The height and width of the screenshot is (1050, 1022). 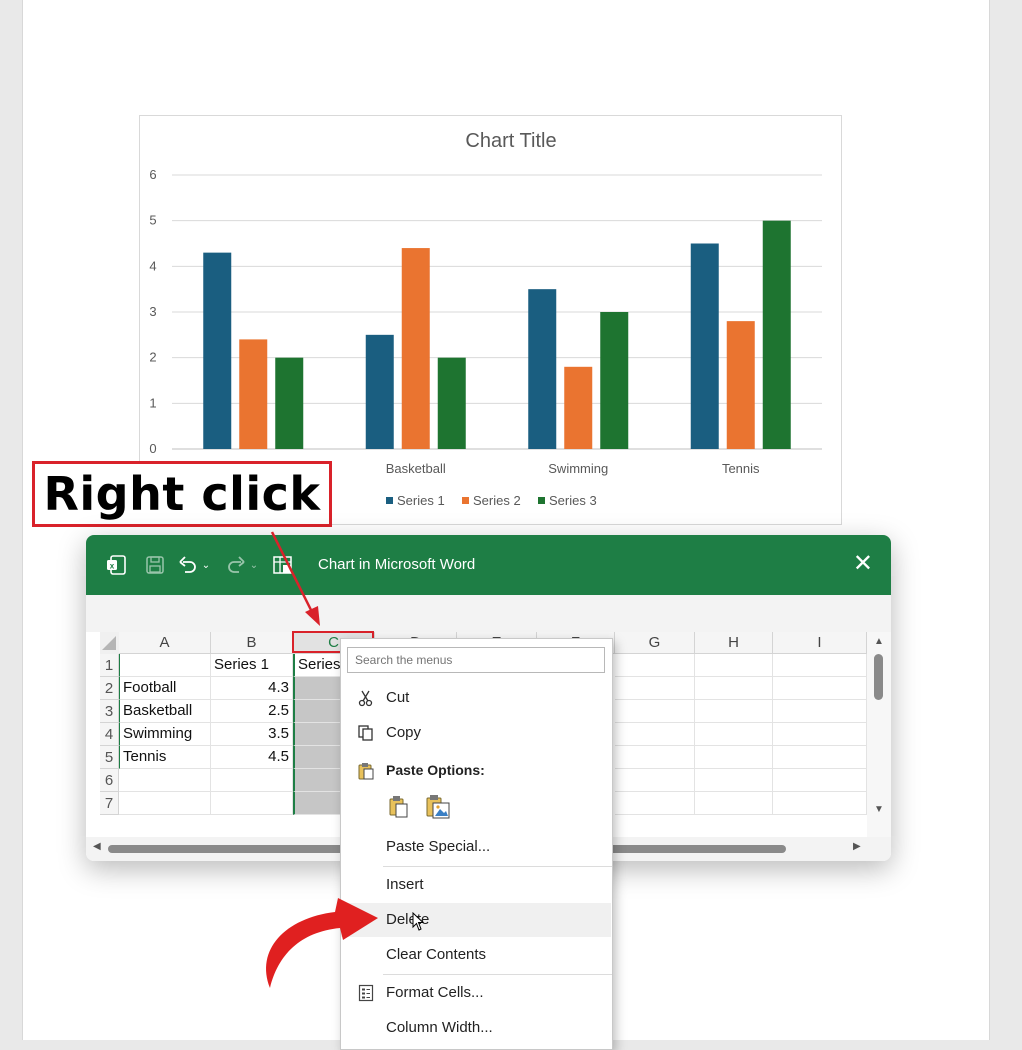 What do you see at coordinates (734, 665) in the screenshot?
I see `cell-h1` at bounding box center [734, 665].